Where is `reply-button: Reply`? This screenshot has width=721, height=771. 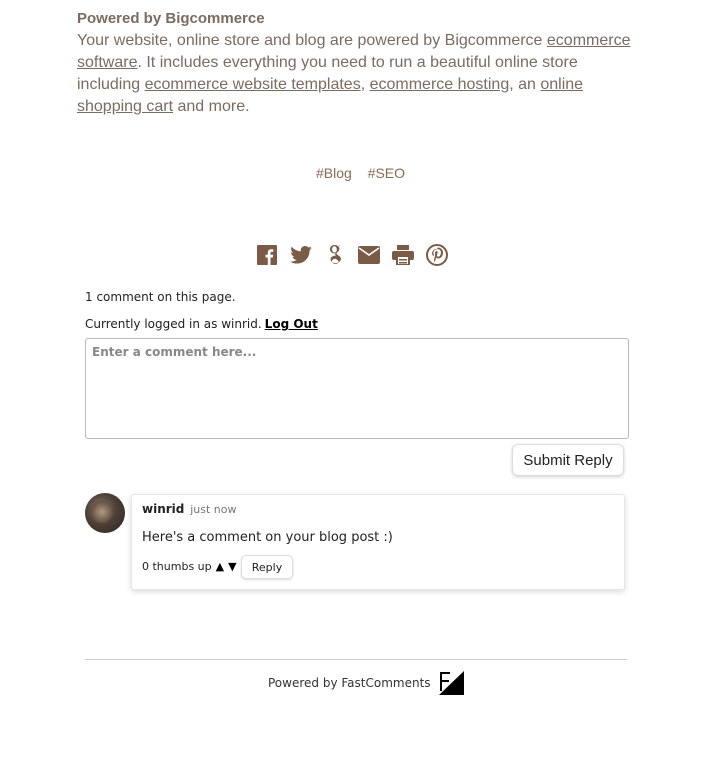
reply-button: Reply is located at coordinates (267, 567).